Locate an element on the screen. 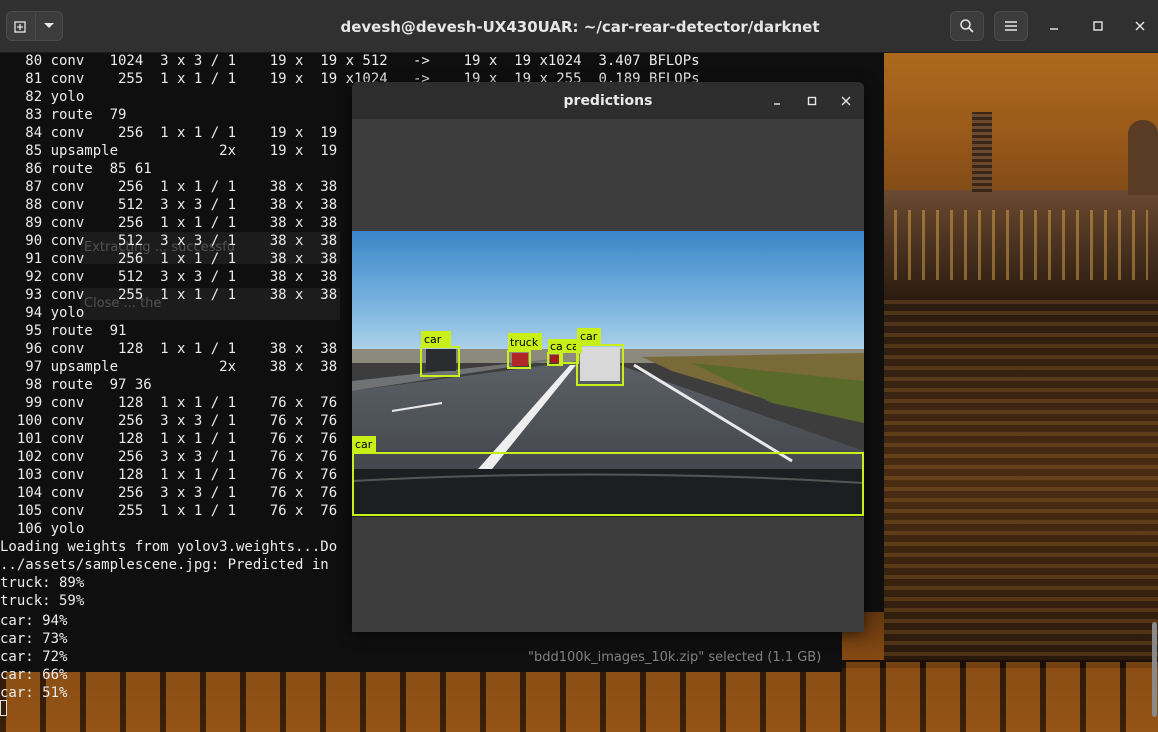 This screenshot has width=1158, height=732. terminal-line: car: 73% is located at coordinates (34, 639).